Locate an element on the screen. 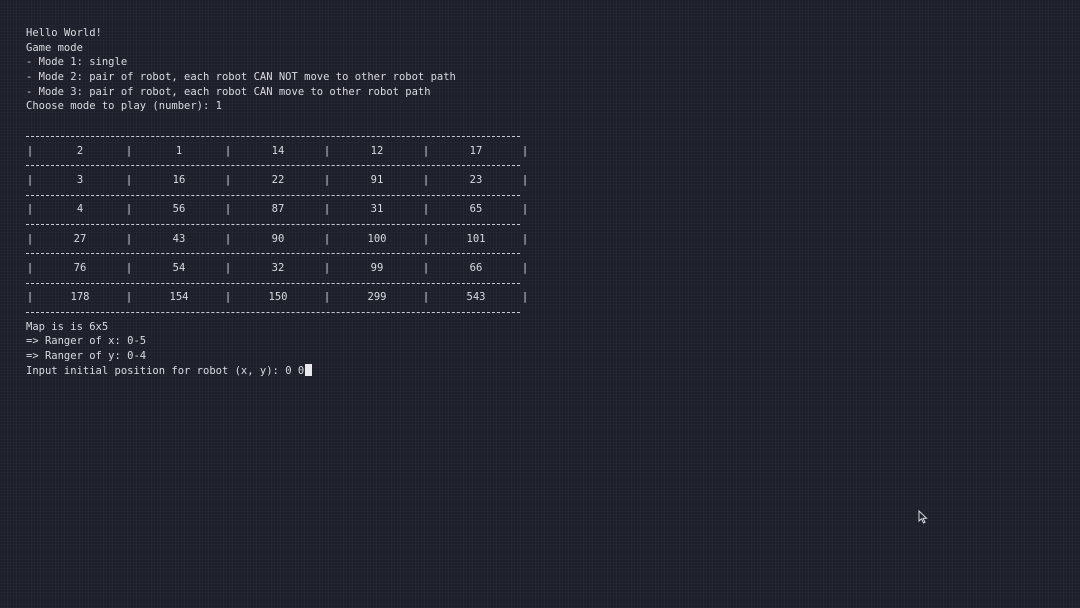  grid-cell: 65 is located at coordinates (476, 209).